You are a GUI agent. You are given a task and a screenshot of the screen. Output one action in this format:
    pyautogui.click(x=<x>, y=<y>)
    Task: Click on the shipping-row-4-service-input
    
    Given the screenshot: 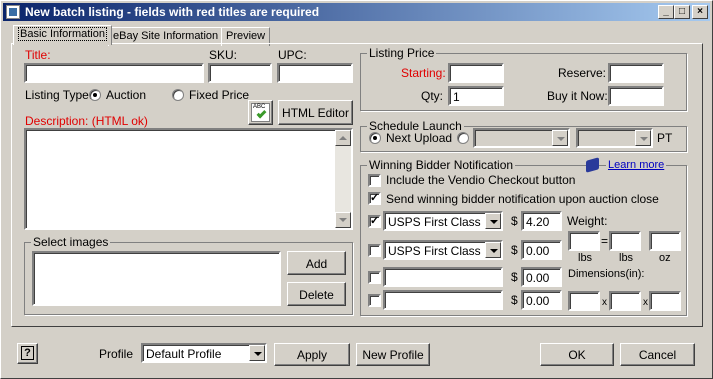 What is the action you would take?
    pyautogui.click(x=443, y=300)
    